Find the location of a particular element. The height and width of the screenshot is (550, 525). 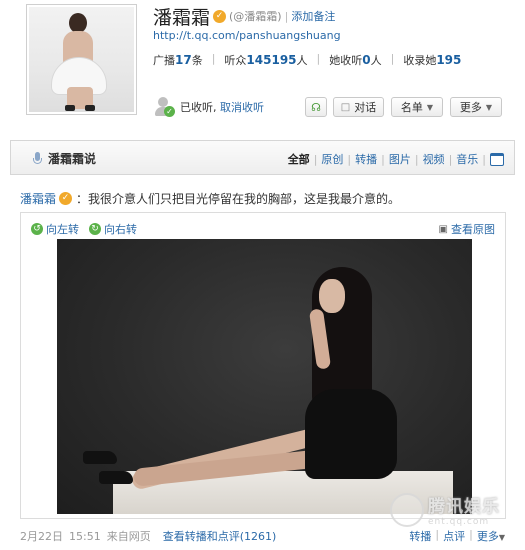

feed-filter-tabs: 全部 | 原创 | 转播 | 图片 | 视频 | 音乐 | is located at coordinates (394, 159).